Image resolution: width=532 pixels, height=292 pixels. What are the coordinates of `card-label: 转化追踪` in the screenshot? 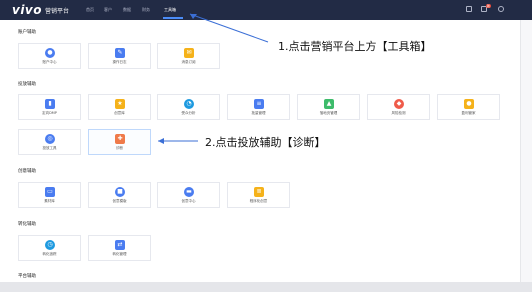 It's located at (49, 254).